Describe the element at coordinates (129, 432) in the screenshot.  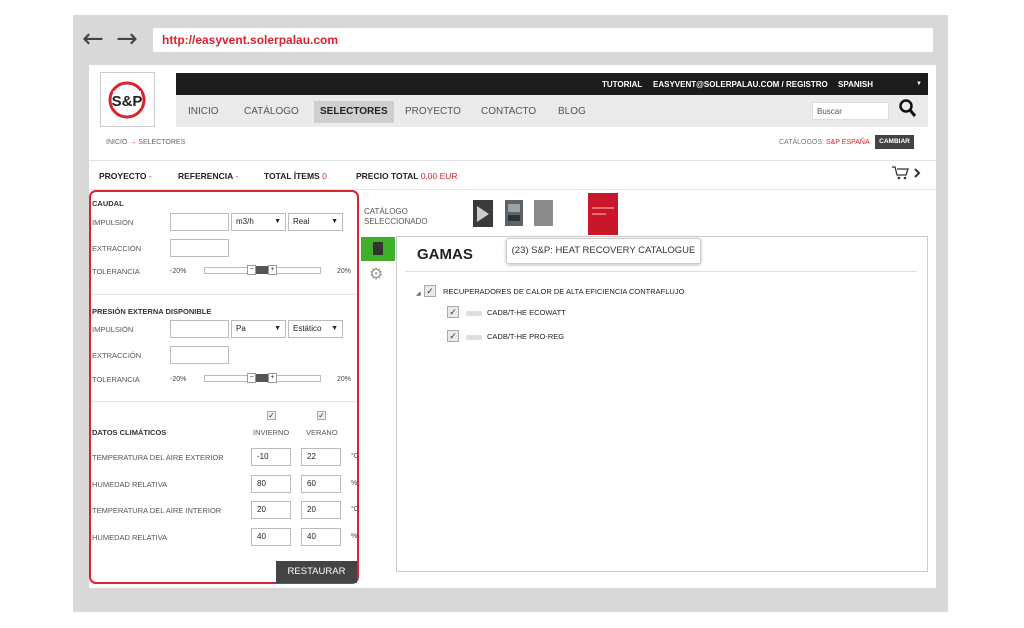
I see `climaticos-title: DATOS CLIMÁTICOS` at that location.